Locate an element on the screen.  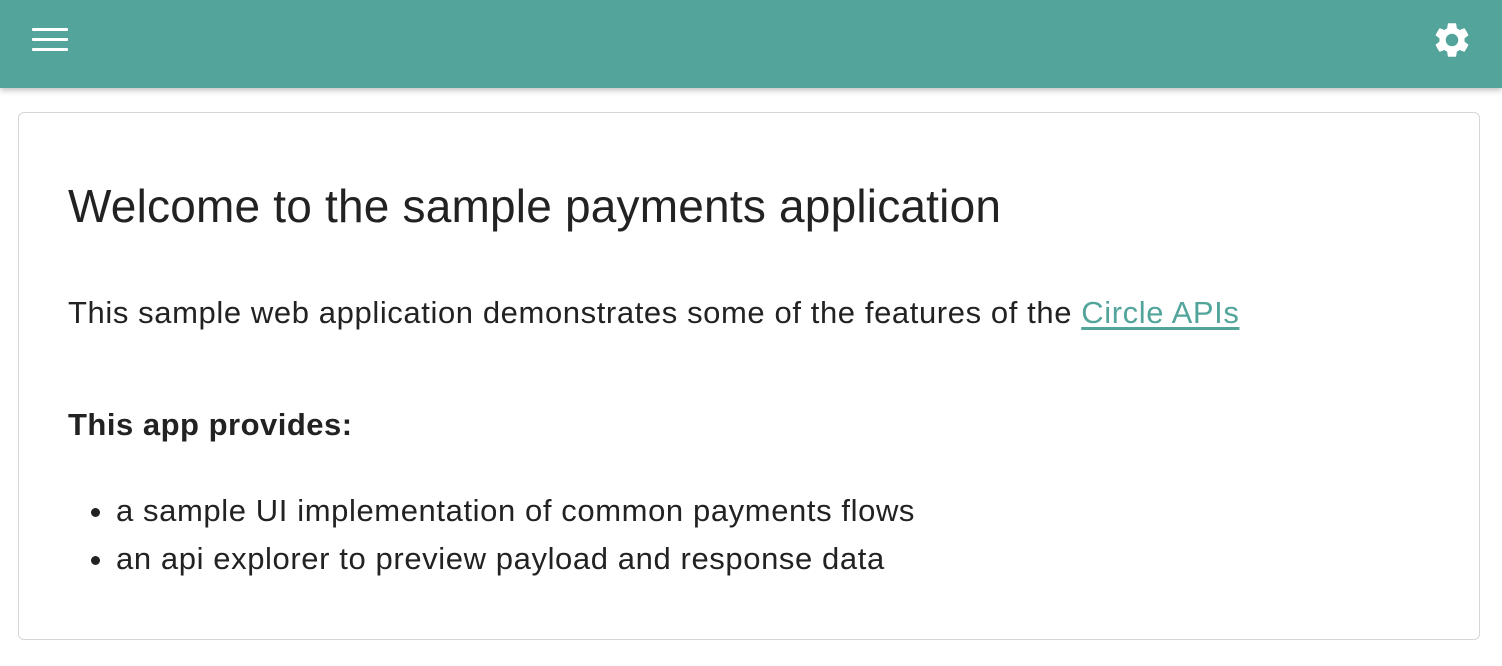
hamburger-menu-icon is located at coordinates (50, 29).